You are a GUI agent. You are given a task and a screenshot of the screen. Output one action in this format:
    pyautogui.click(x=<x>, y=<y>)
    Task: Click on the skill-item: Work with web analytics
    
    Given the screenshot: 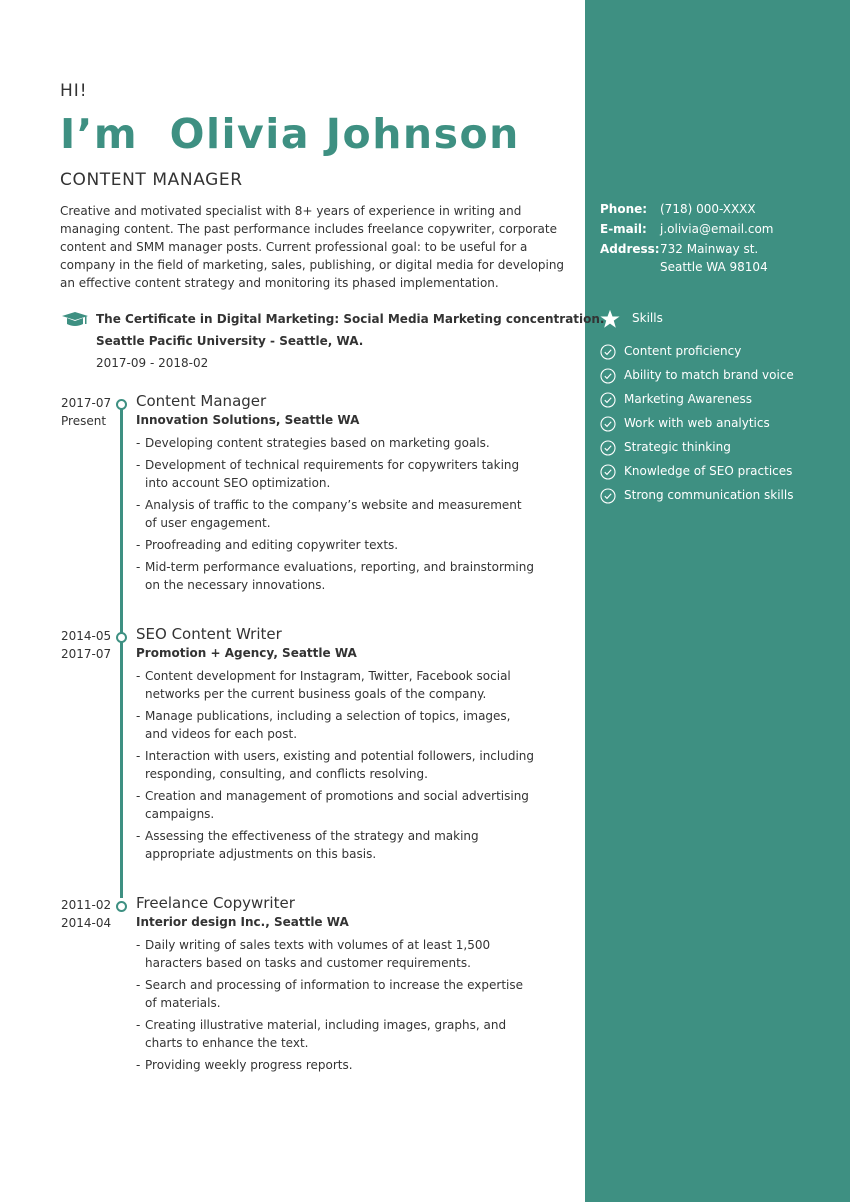 What is the action you would take?
    pyautogui.click(x=720, y=428)
    